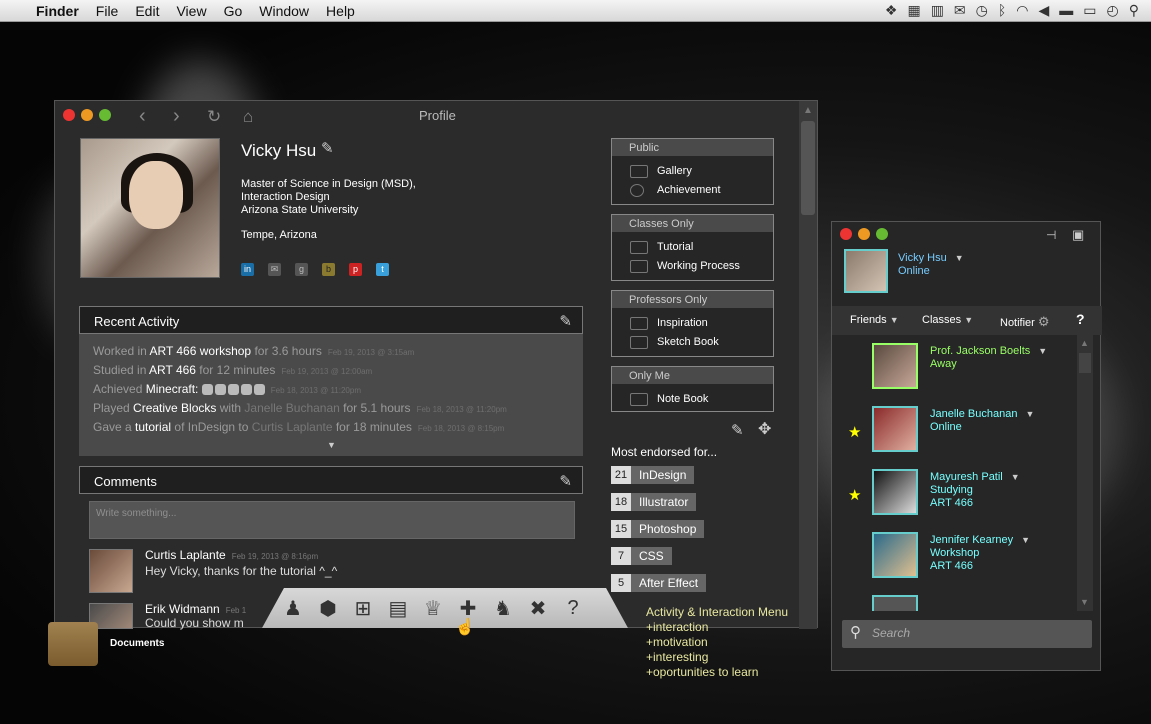 The width and height of the screenshot is (1151, 724). What do you see at coordinates (1012, 10) in the screenshot?
I see `status-icons: ❖ ▦ ▥ ✉ ◷ ᛒ ◠ ◀ ▬ ▭ ◴ ⚲` at bounding box center [1012, 10].